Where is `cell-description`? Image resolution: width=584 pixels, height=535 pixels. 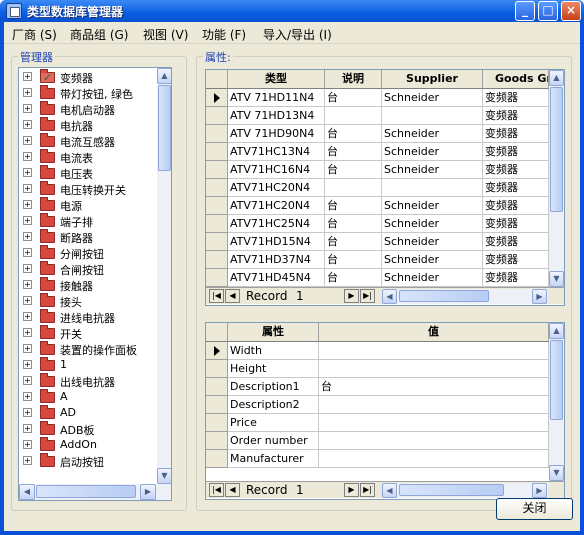
cell-description is located at coordinates (353, 116).